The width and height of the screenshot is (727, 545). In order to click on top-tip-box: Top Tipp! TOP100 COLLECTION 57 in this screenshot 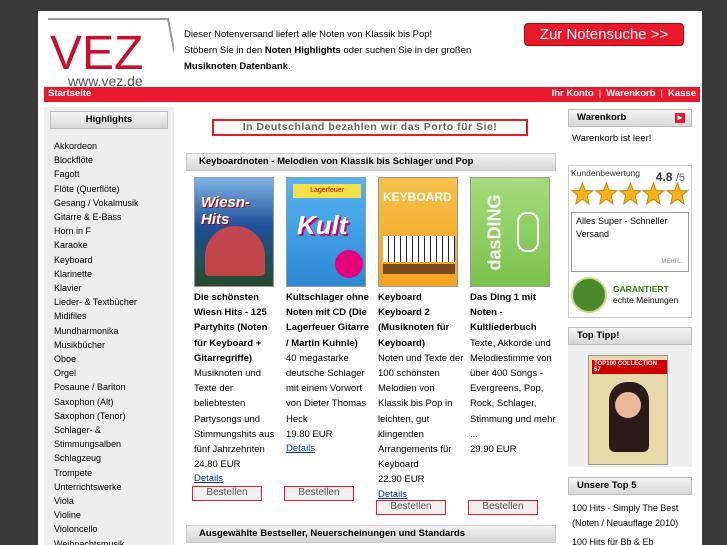, I will do `click(630, 397)`.